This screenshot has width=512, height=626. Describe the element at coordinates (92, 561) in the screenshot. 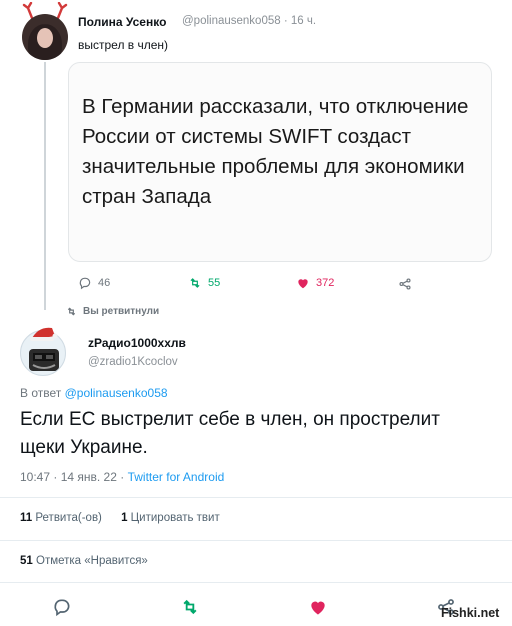

I see `likes-label: Отметка «Нравится»` at that location.